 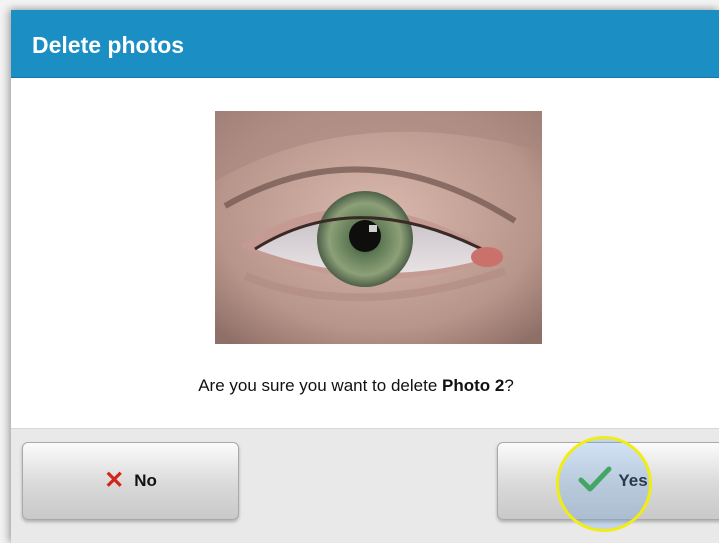 What do you see at coordinates (114, 480) in the screenshot?
I see `close-icon: ✕` at bounding box center [114, 480].